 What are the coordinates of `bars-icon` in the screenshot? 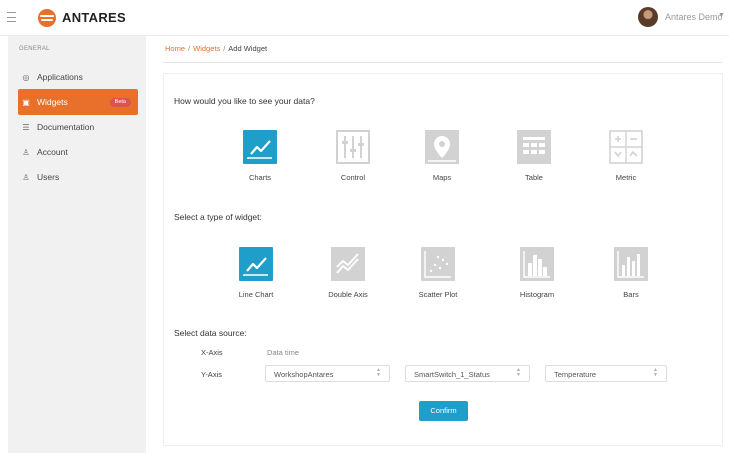 It's located at (631, 264).